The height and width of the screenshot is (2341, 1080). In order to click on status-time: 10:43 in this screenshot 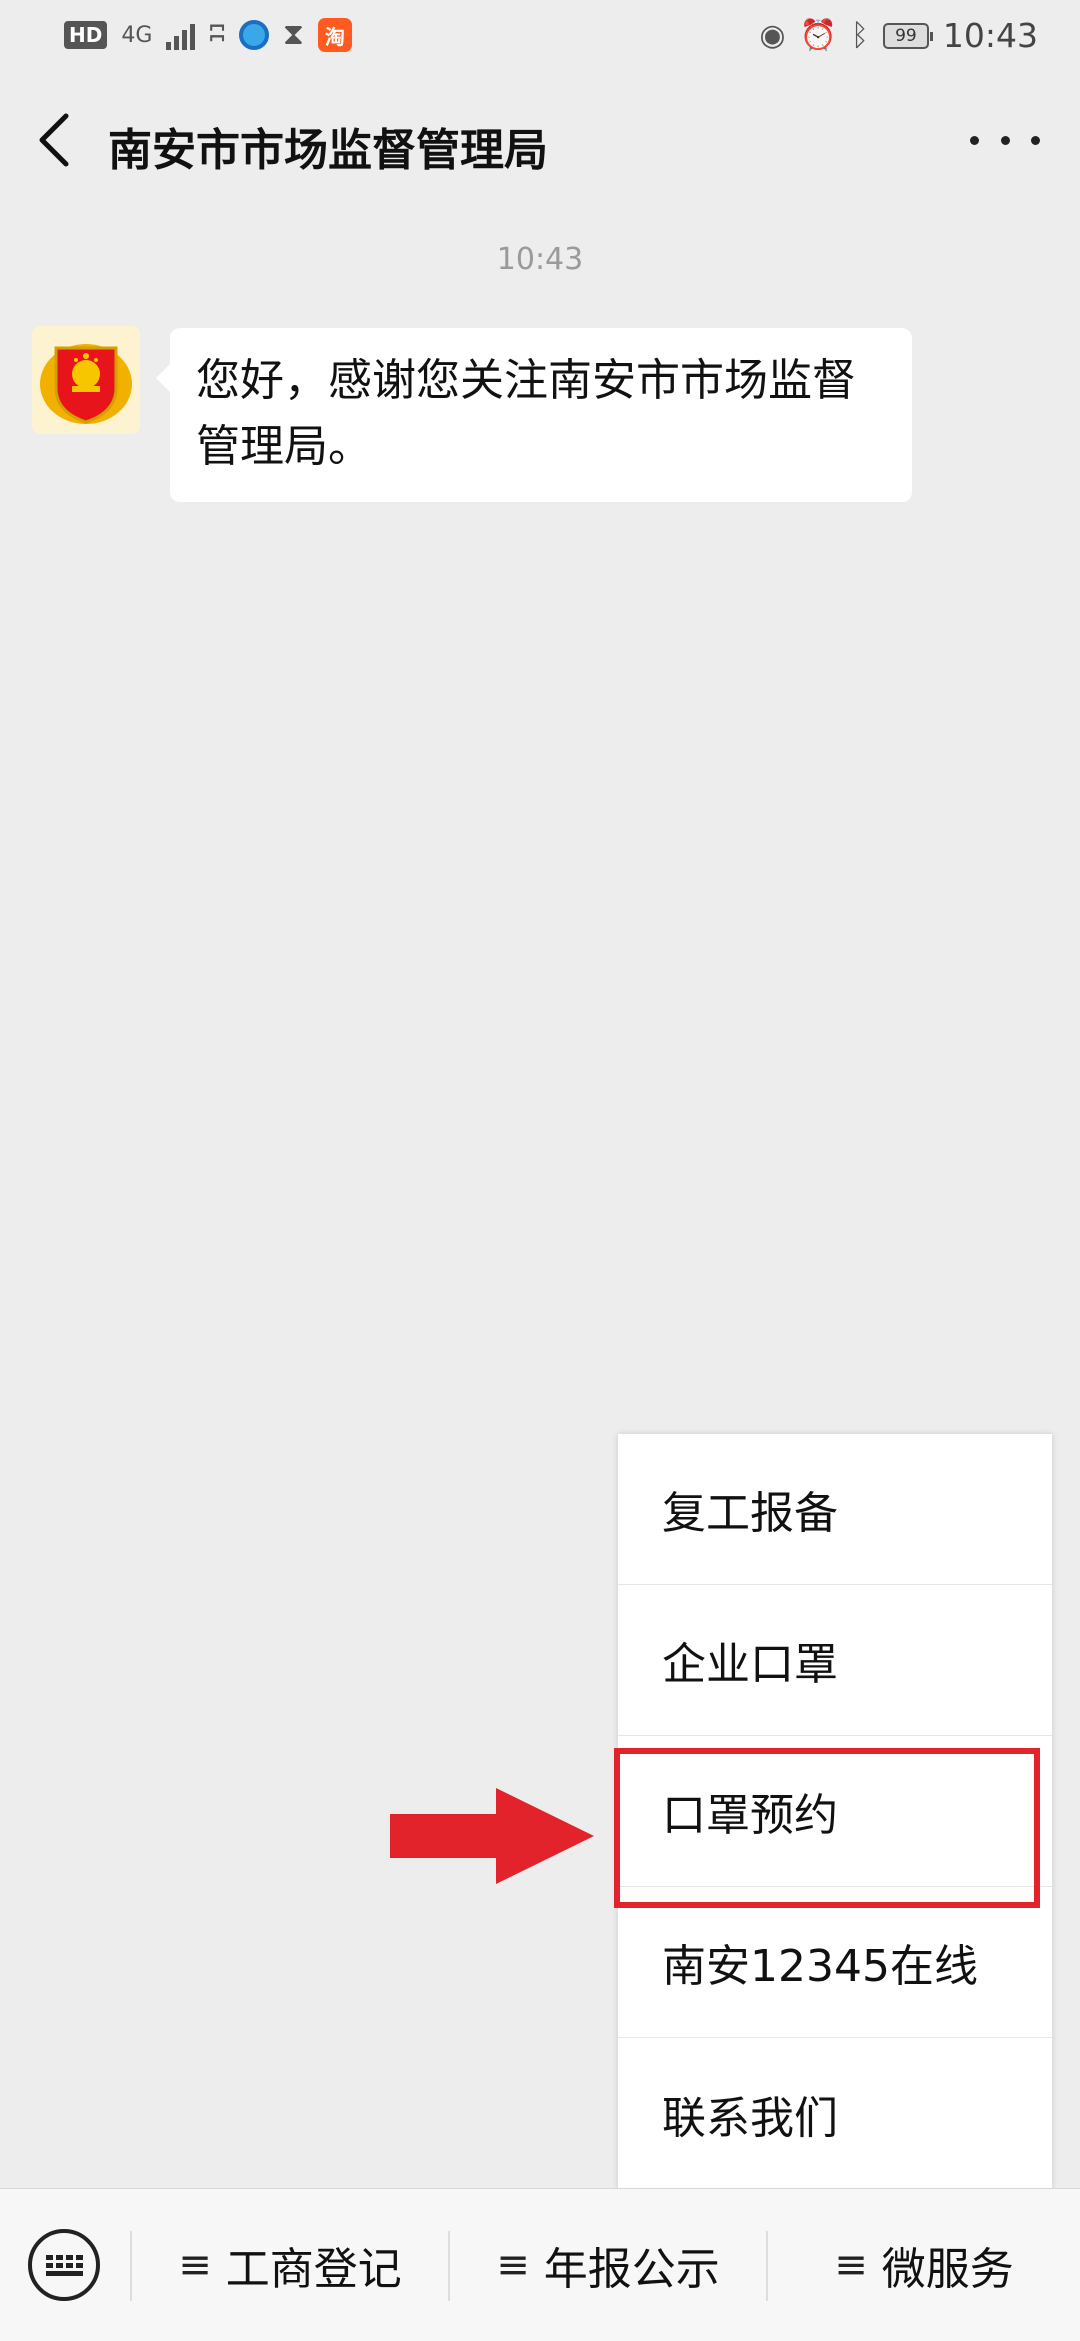, I will do `click(990, 35)`.